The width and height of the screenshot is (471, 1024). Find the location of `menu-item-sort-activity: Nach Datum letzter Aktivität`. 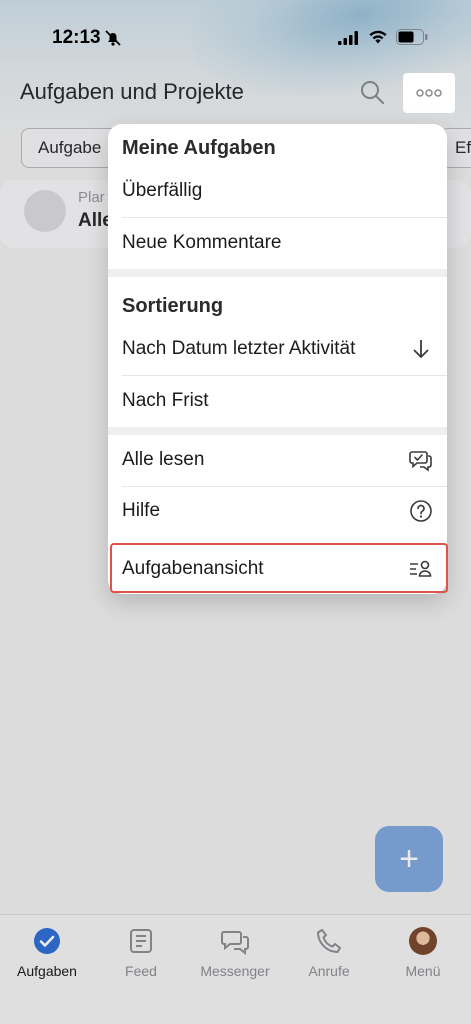

menu-item-sort-activity: Nach Datum letzter Aktivität is located at coordinates (277, 350).